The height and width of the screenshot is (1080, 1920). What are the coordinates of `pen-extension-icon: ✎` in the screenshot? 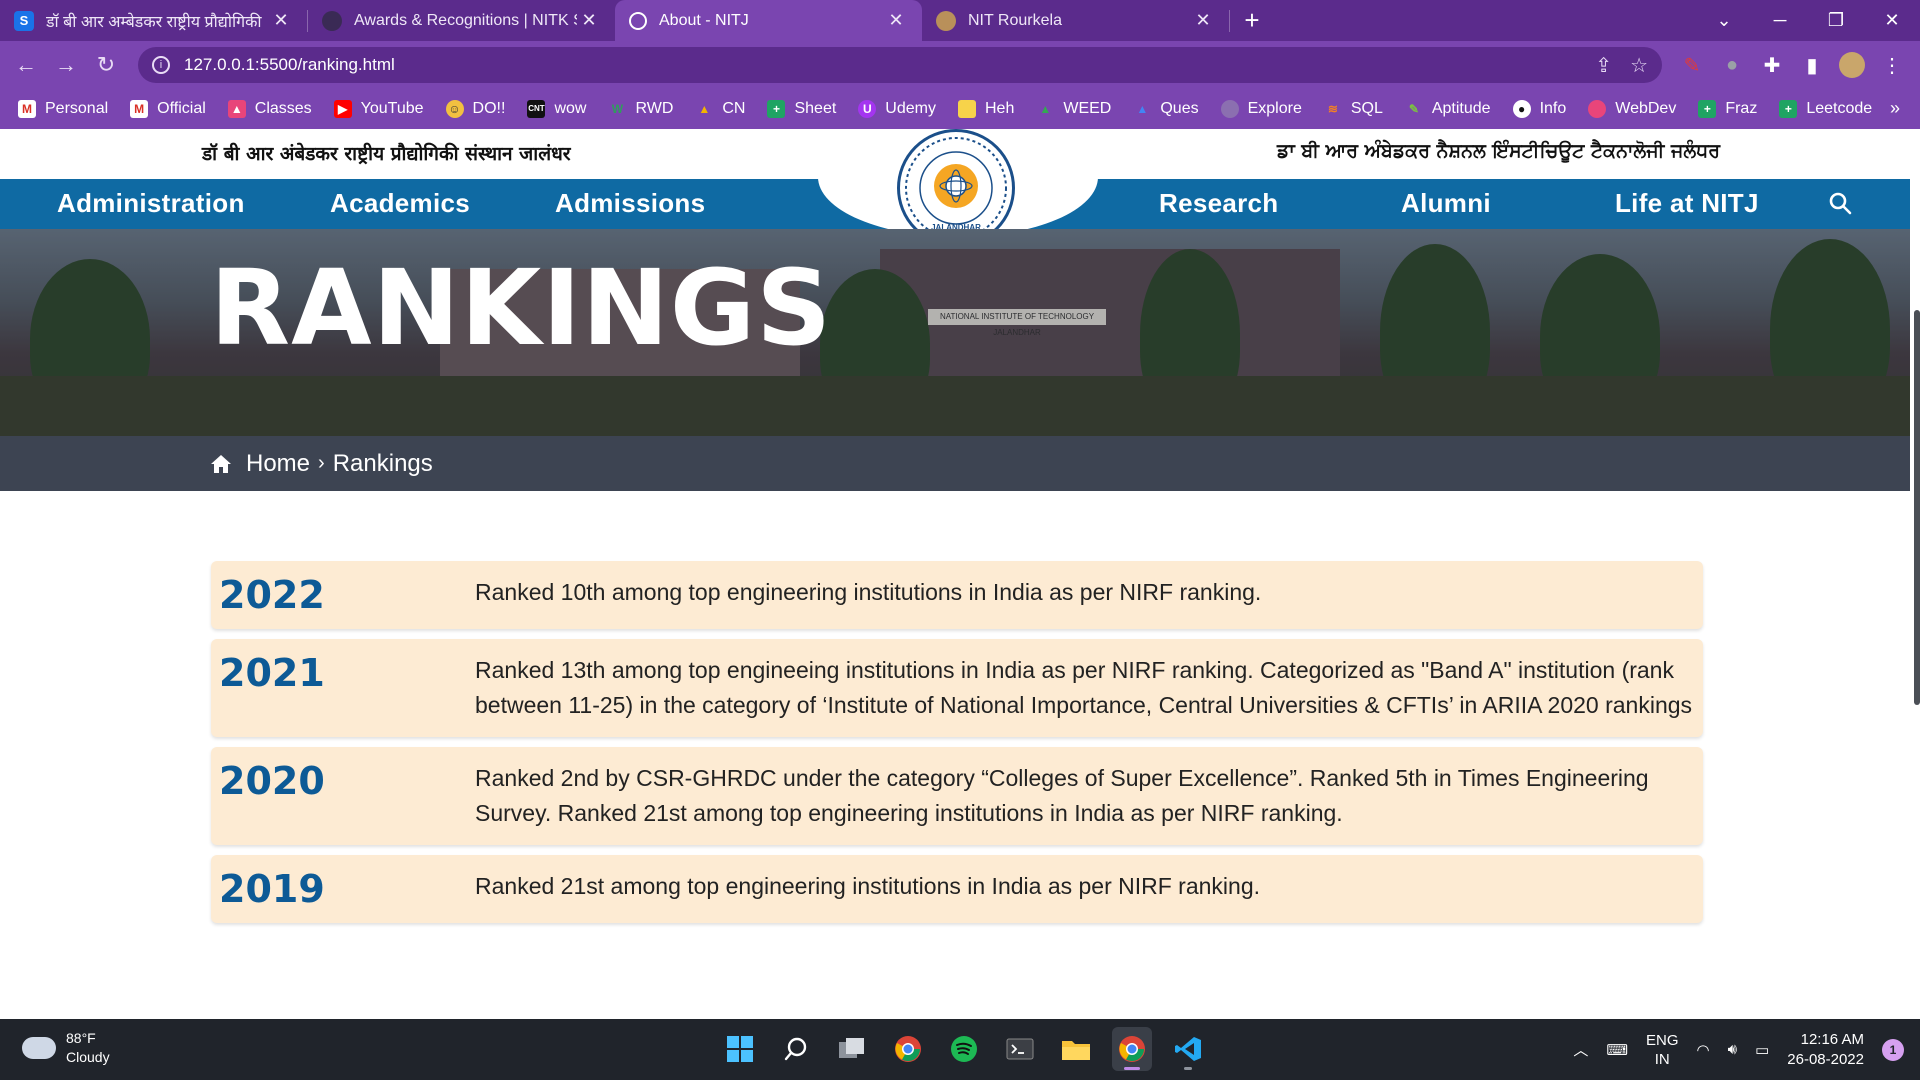 It's located at (1692, 65).